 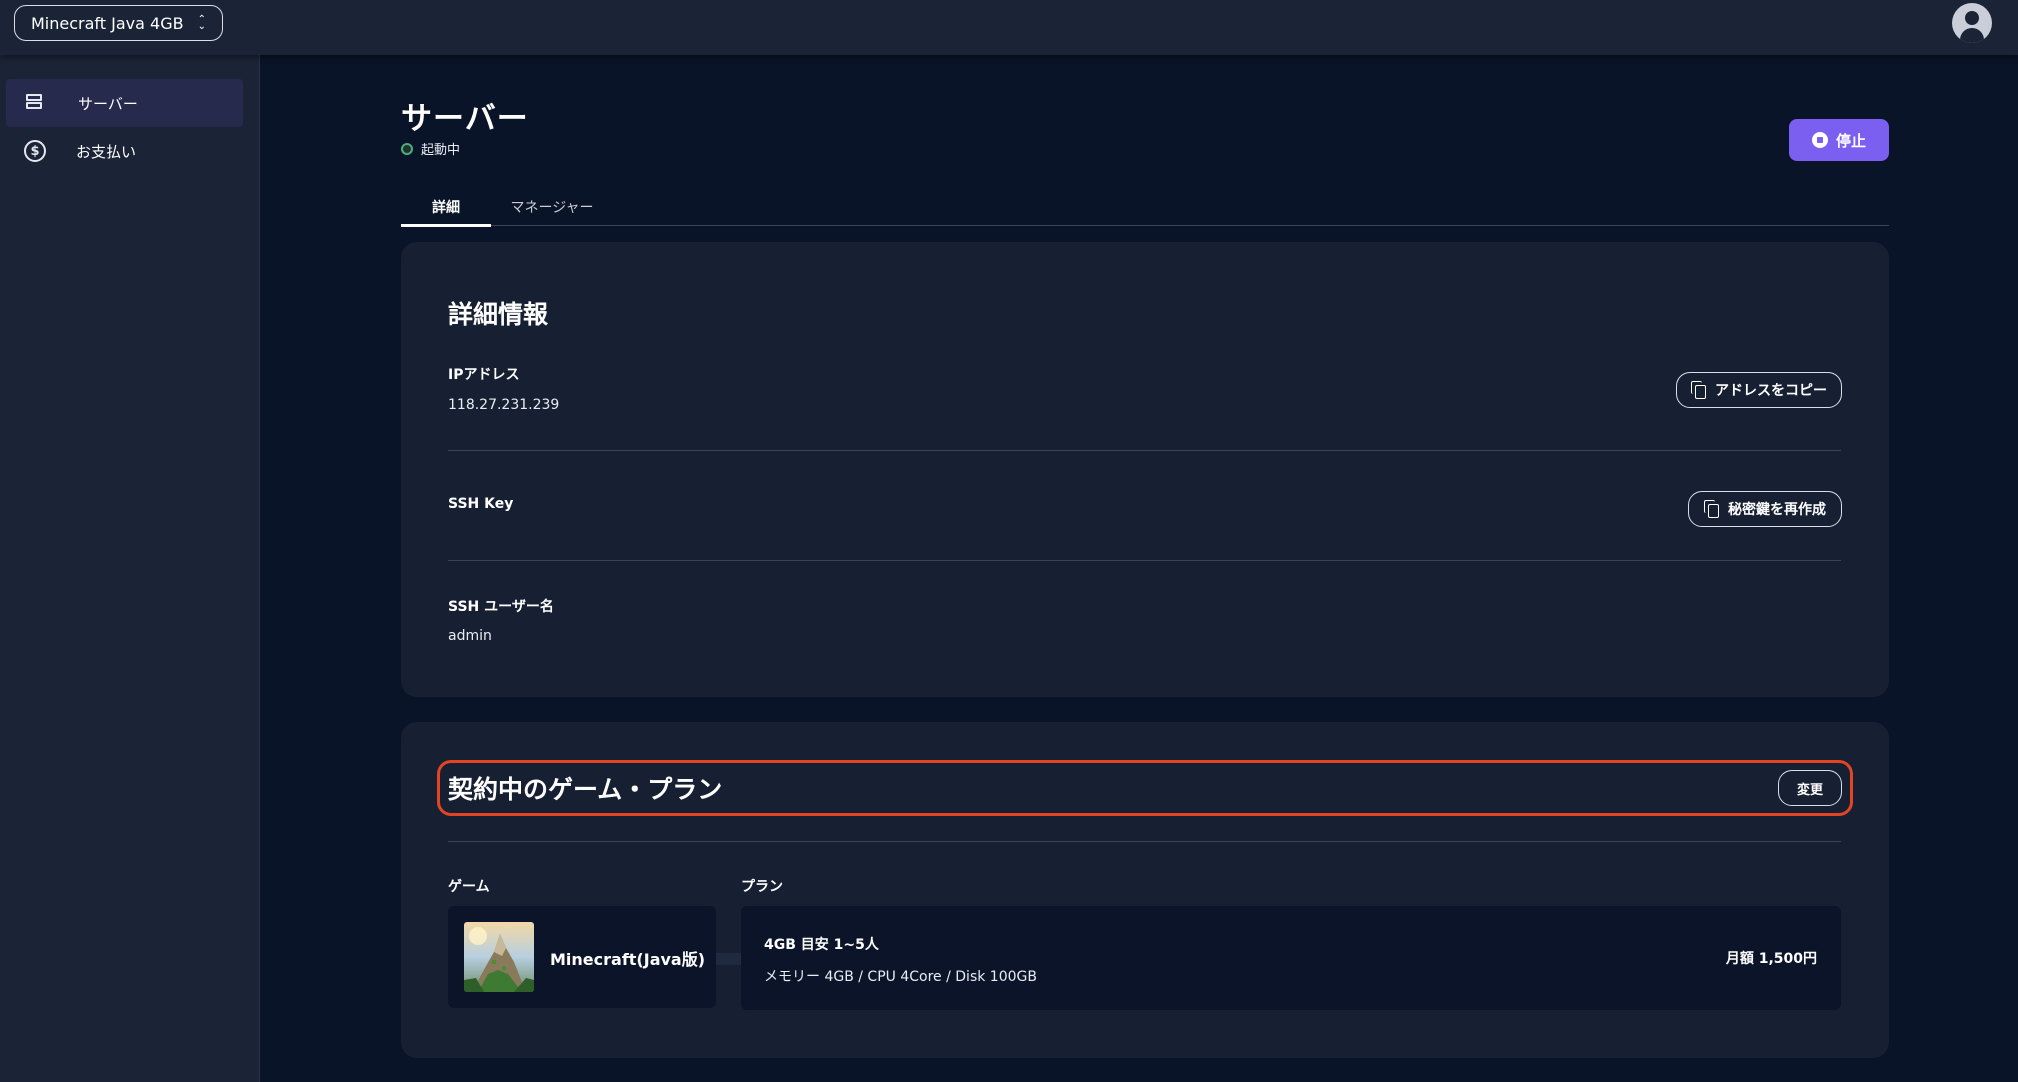 What do you see at coordinates (552, 207) in the screenshot?
I see `tab-manager: マネージャー` at bounding box center [552, 207].